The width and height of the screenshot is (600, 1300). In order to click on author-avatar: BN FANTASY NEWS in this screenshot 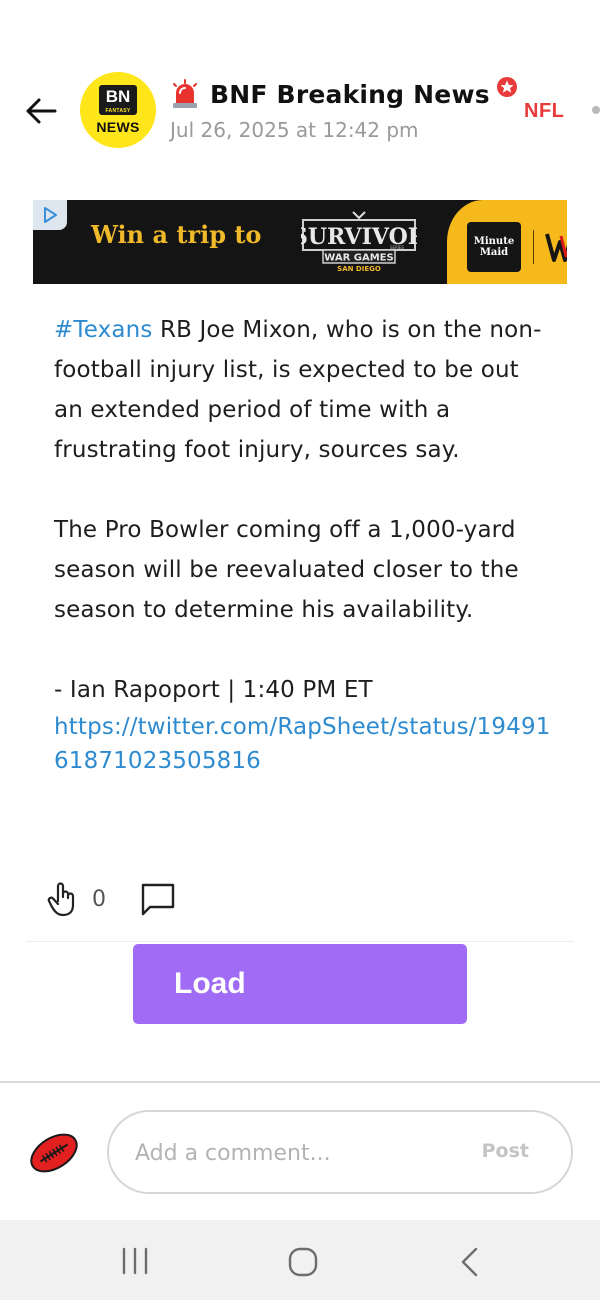, I will do `click(118, 110)`.